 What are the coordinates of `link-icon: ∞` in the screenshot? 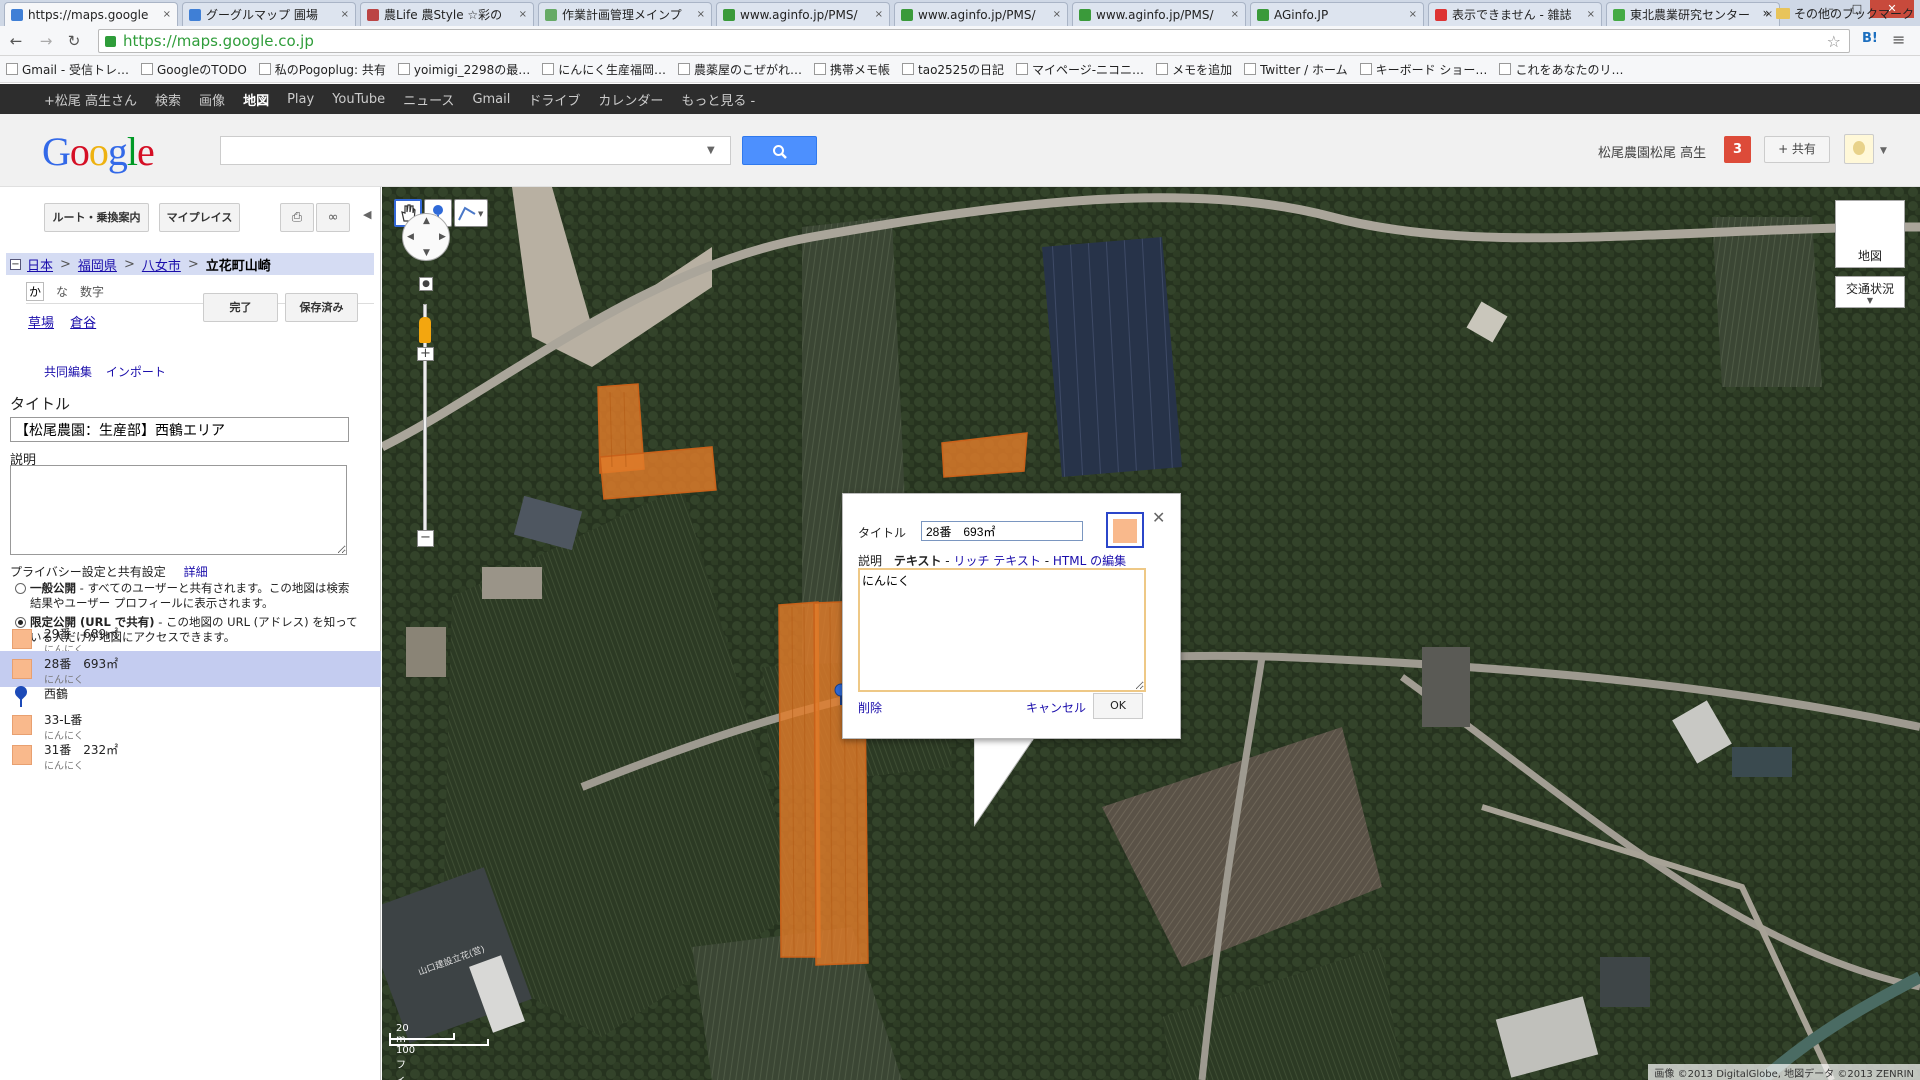 It's located at (333, 217).